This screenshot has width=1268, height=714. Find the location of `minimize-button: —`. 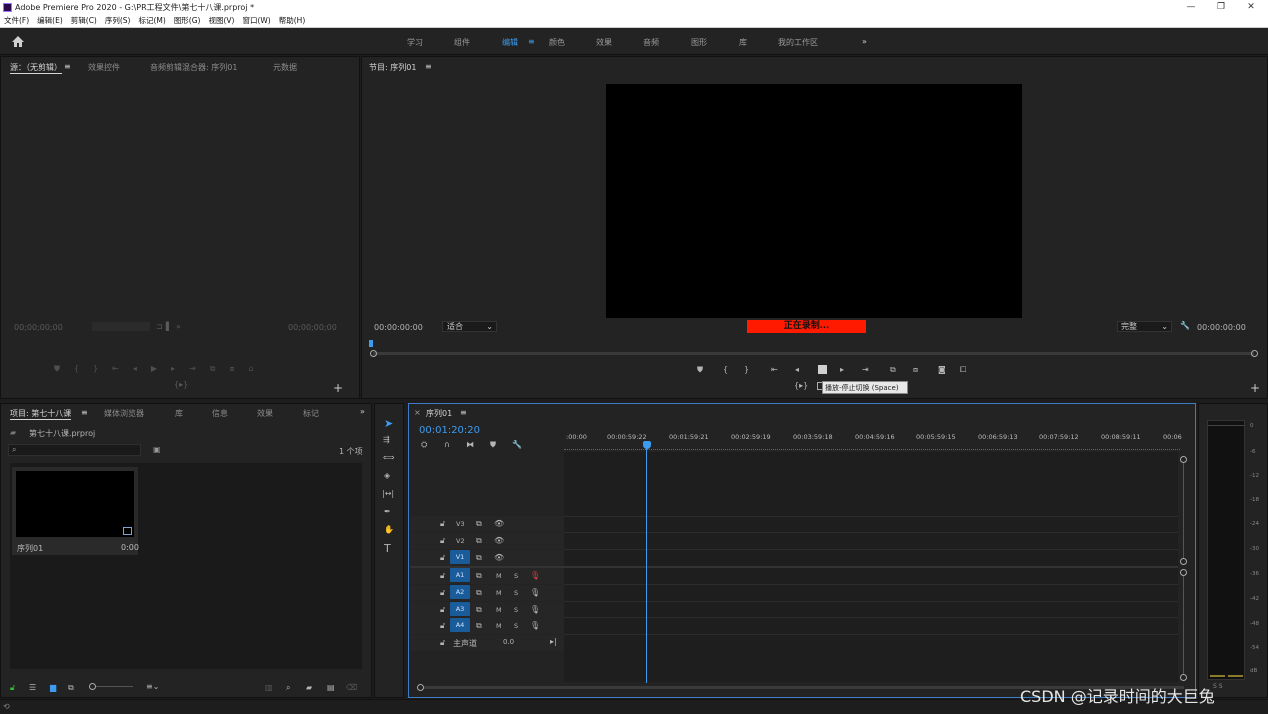

minimize-button: — is located at coordinates (1191, 7).